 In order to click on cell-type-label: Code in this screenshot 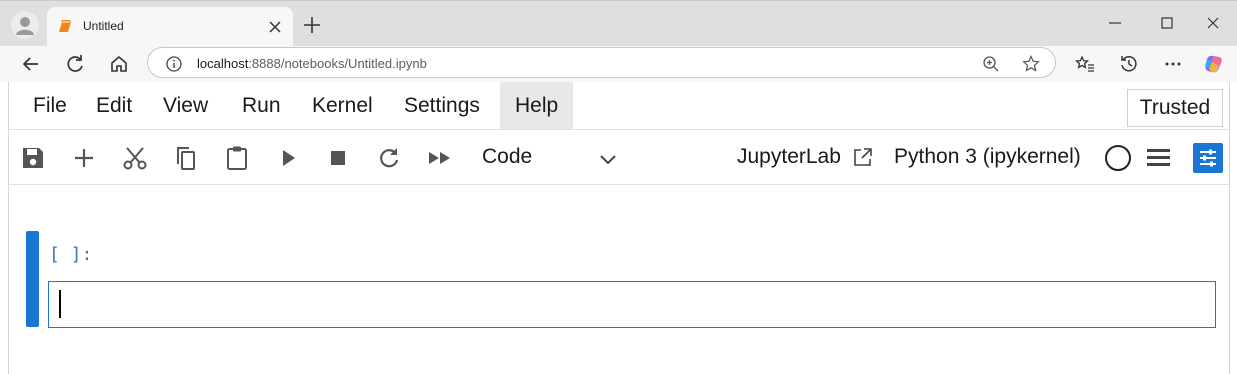, I will do `click(507, 156)`.